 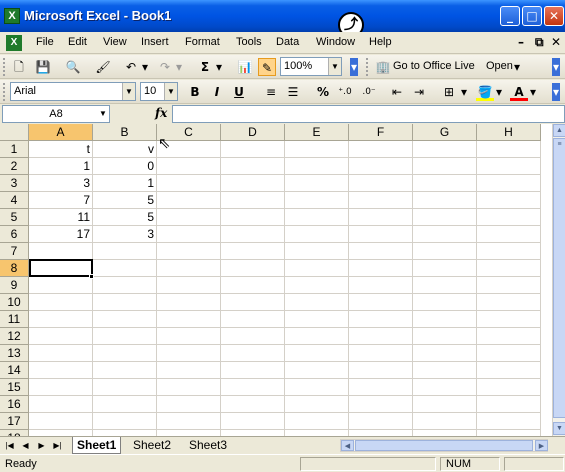 What do you see at coordinates (445, 285) in the screenshot?
I see `cell-G9` at bounding box center [445, 285].